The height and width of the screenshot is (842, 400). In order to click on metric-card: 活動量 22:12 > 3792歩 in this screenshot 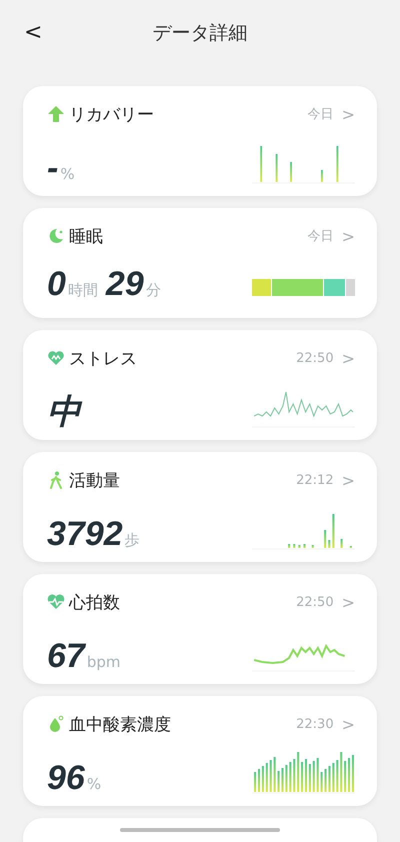, I will do `click(200, 507)`.